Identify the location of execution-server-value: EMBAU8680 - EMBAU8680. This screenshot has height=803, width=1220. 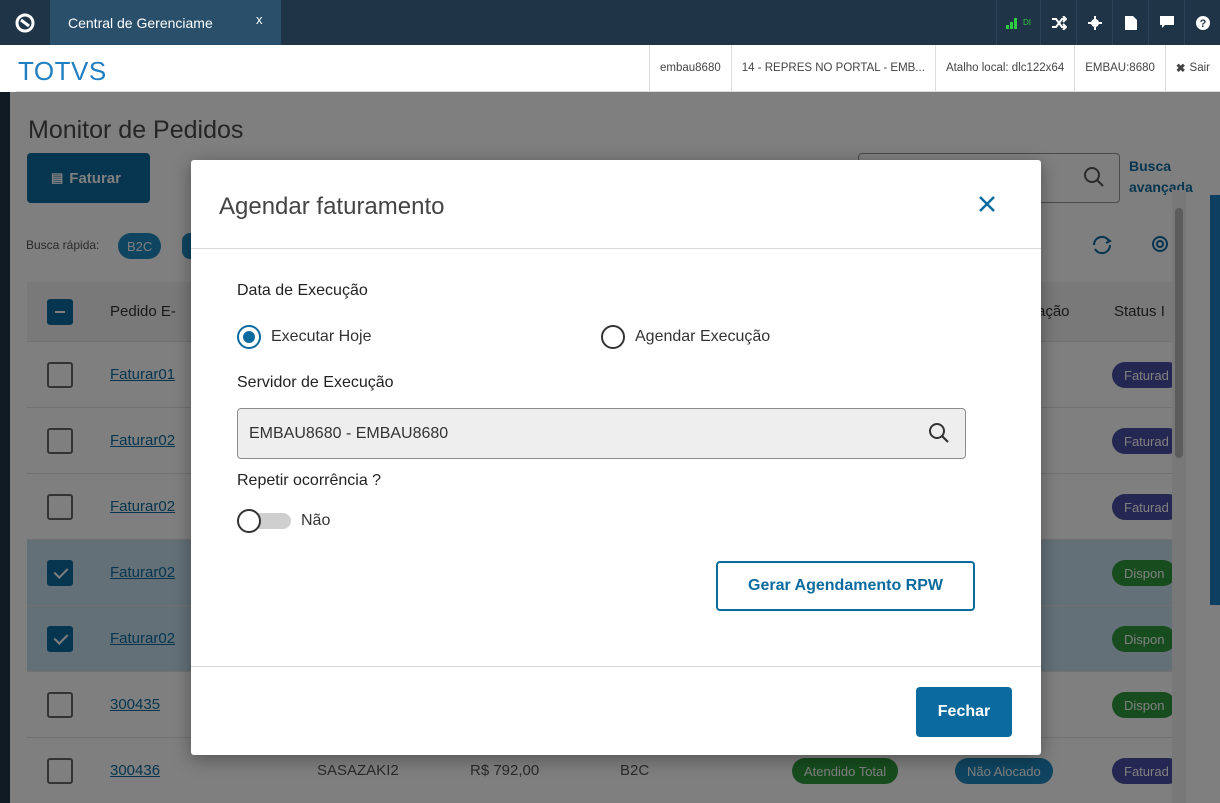
(349, 433).